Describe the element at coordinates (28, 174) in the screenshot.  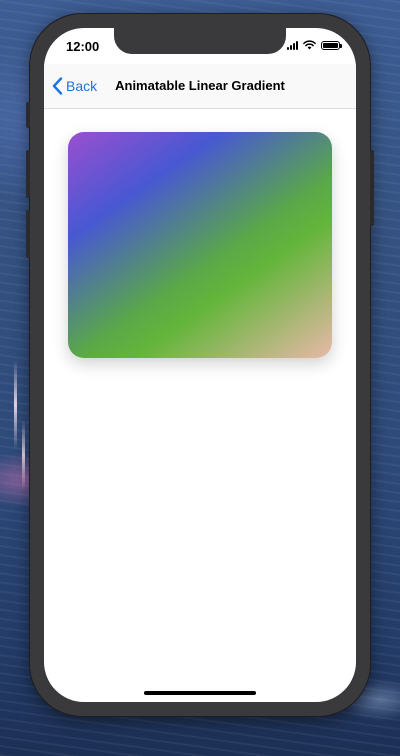
I see `phone-volume-up-button` at that location.